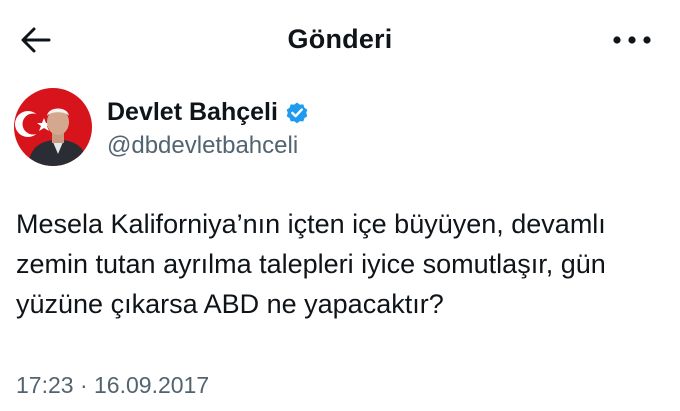 Image resolution: width=680 pixels, height=411 pixels. I want to click on more-horizontal-icon, so click(632, 40).